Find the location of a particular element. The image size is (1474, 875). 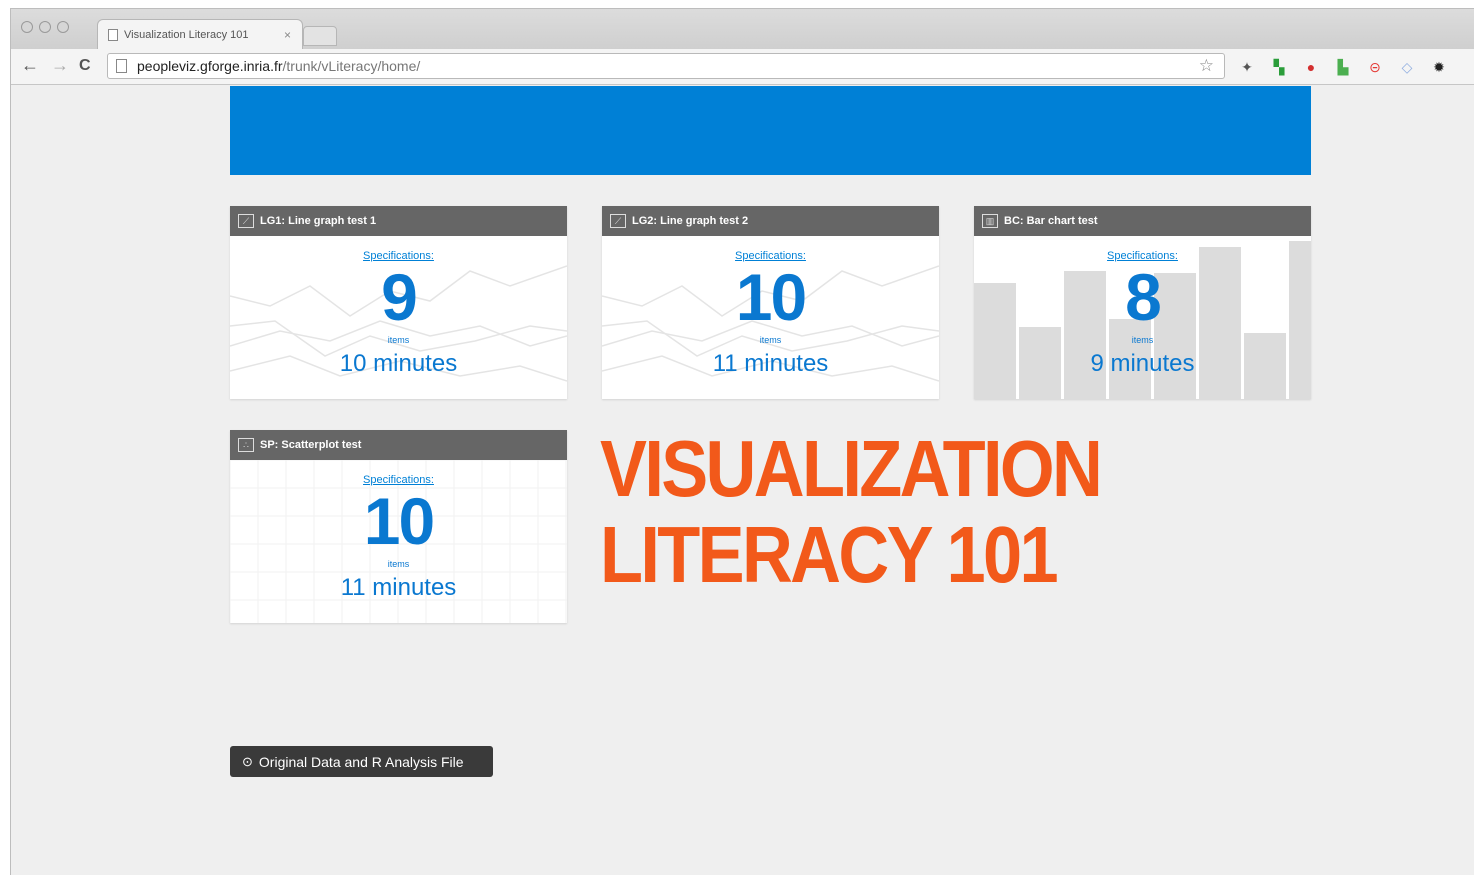

item-count: 8 is located at coordinates (1143, 297).